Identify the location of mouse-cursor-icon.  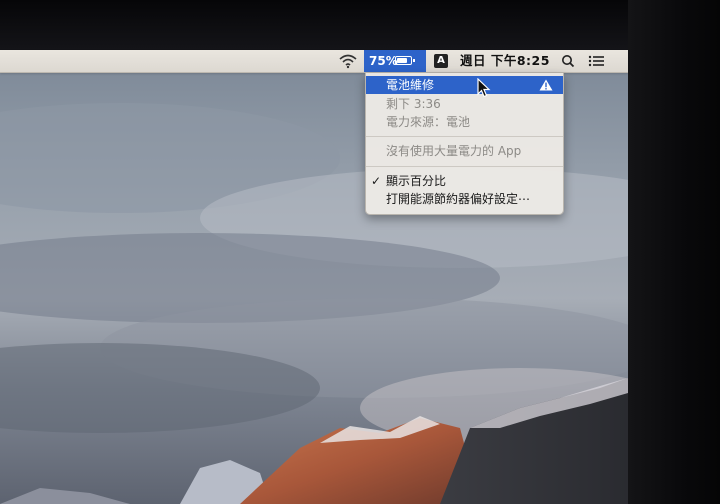
(484, 88).